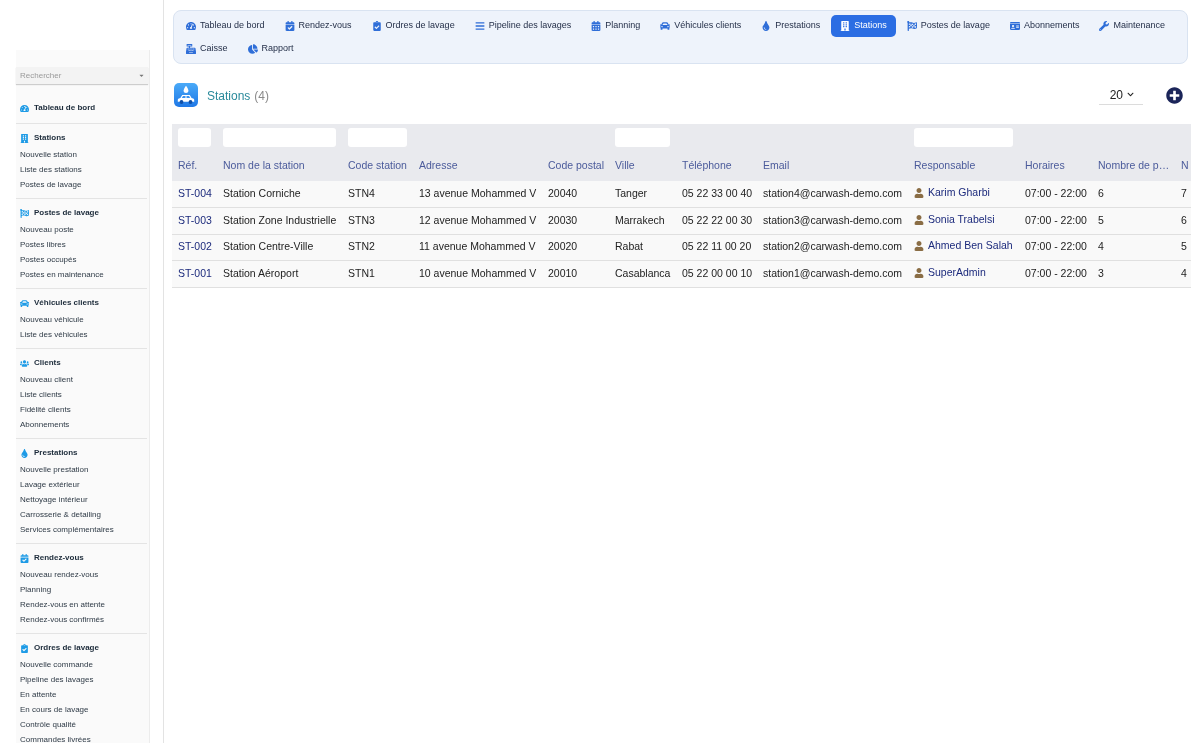 Image resolution: width=1200 pixels, height=743 pixels. What do you see at coordinates (945, 165) in the screenshot?
I see `column-header: Responsable` at bounding box center [945, 165].